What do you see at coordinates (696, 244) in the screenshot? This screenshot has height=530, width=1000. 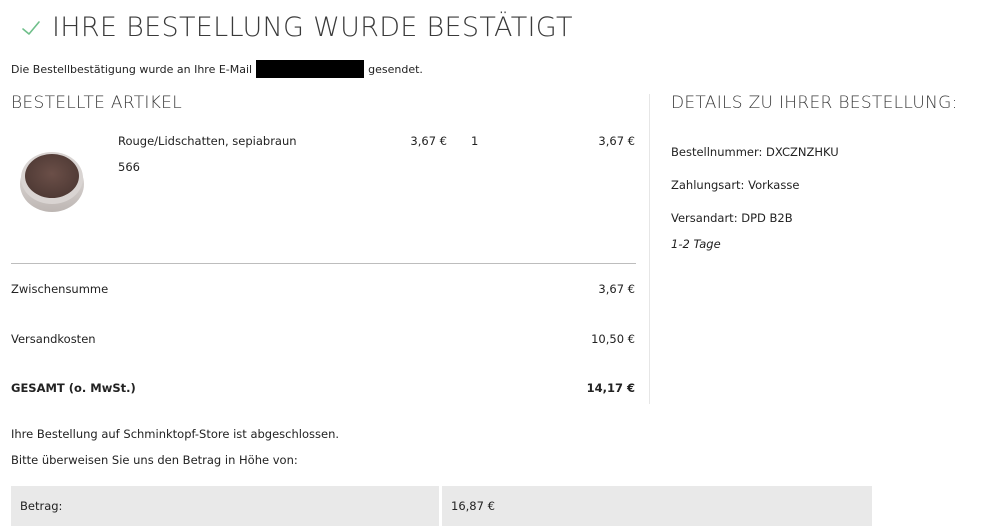 I see `delivery-time: 1-2 Tage` at bounding box center [696, 244].